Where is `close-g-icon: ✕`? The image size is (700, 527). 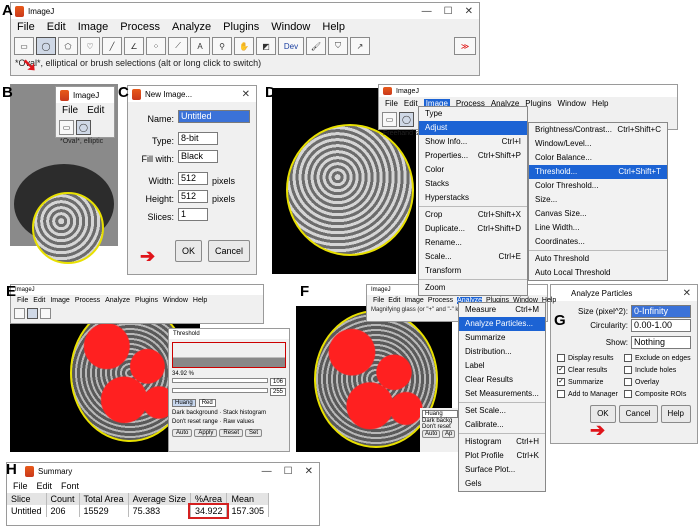 close-g-icon: ✕ is located at coordinates (690, 293).